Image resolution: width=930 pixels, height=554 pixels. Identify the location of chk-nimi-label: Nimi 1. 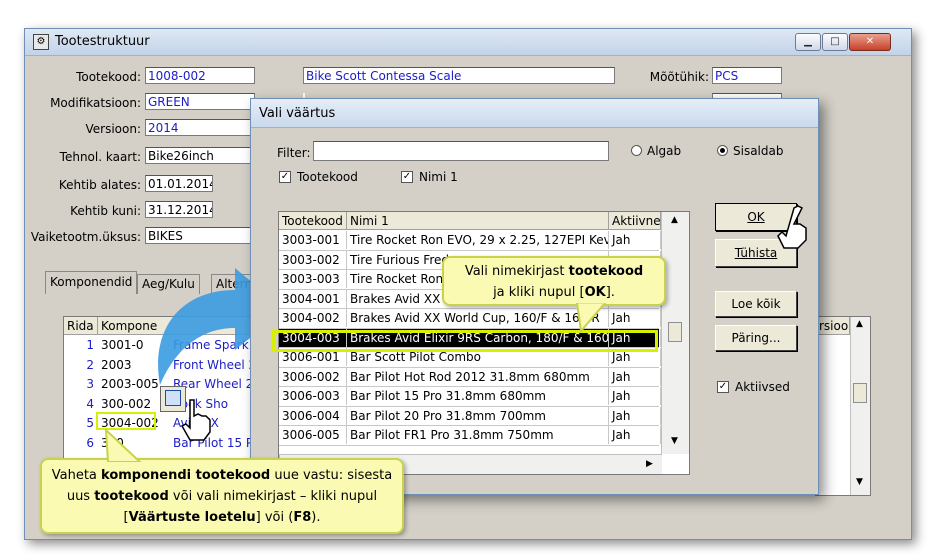
(438, 177).